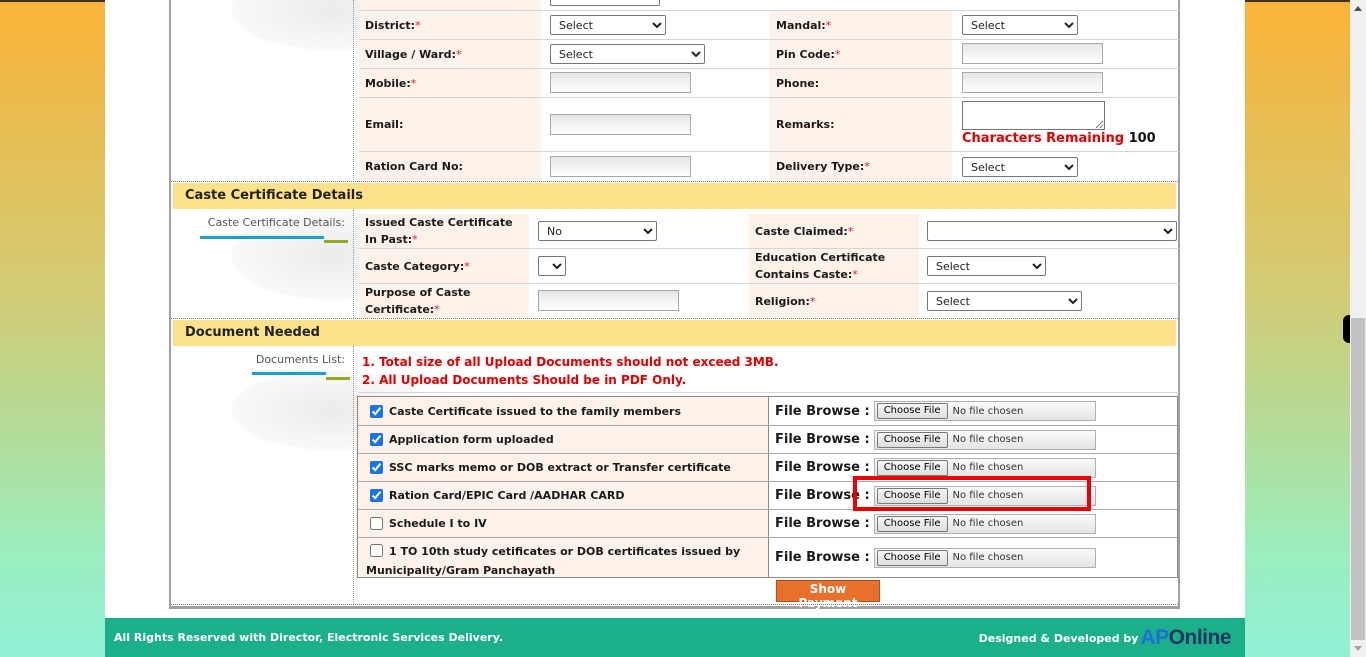  I want to click on village-ward-label: Village / Ward: *, so click(450, 54).